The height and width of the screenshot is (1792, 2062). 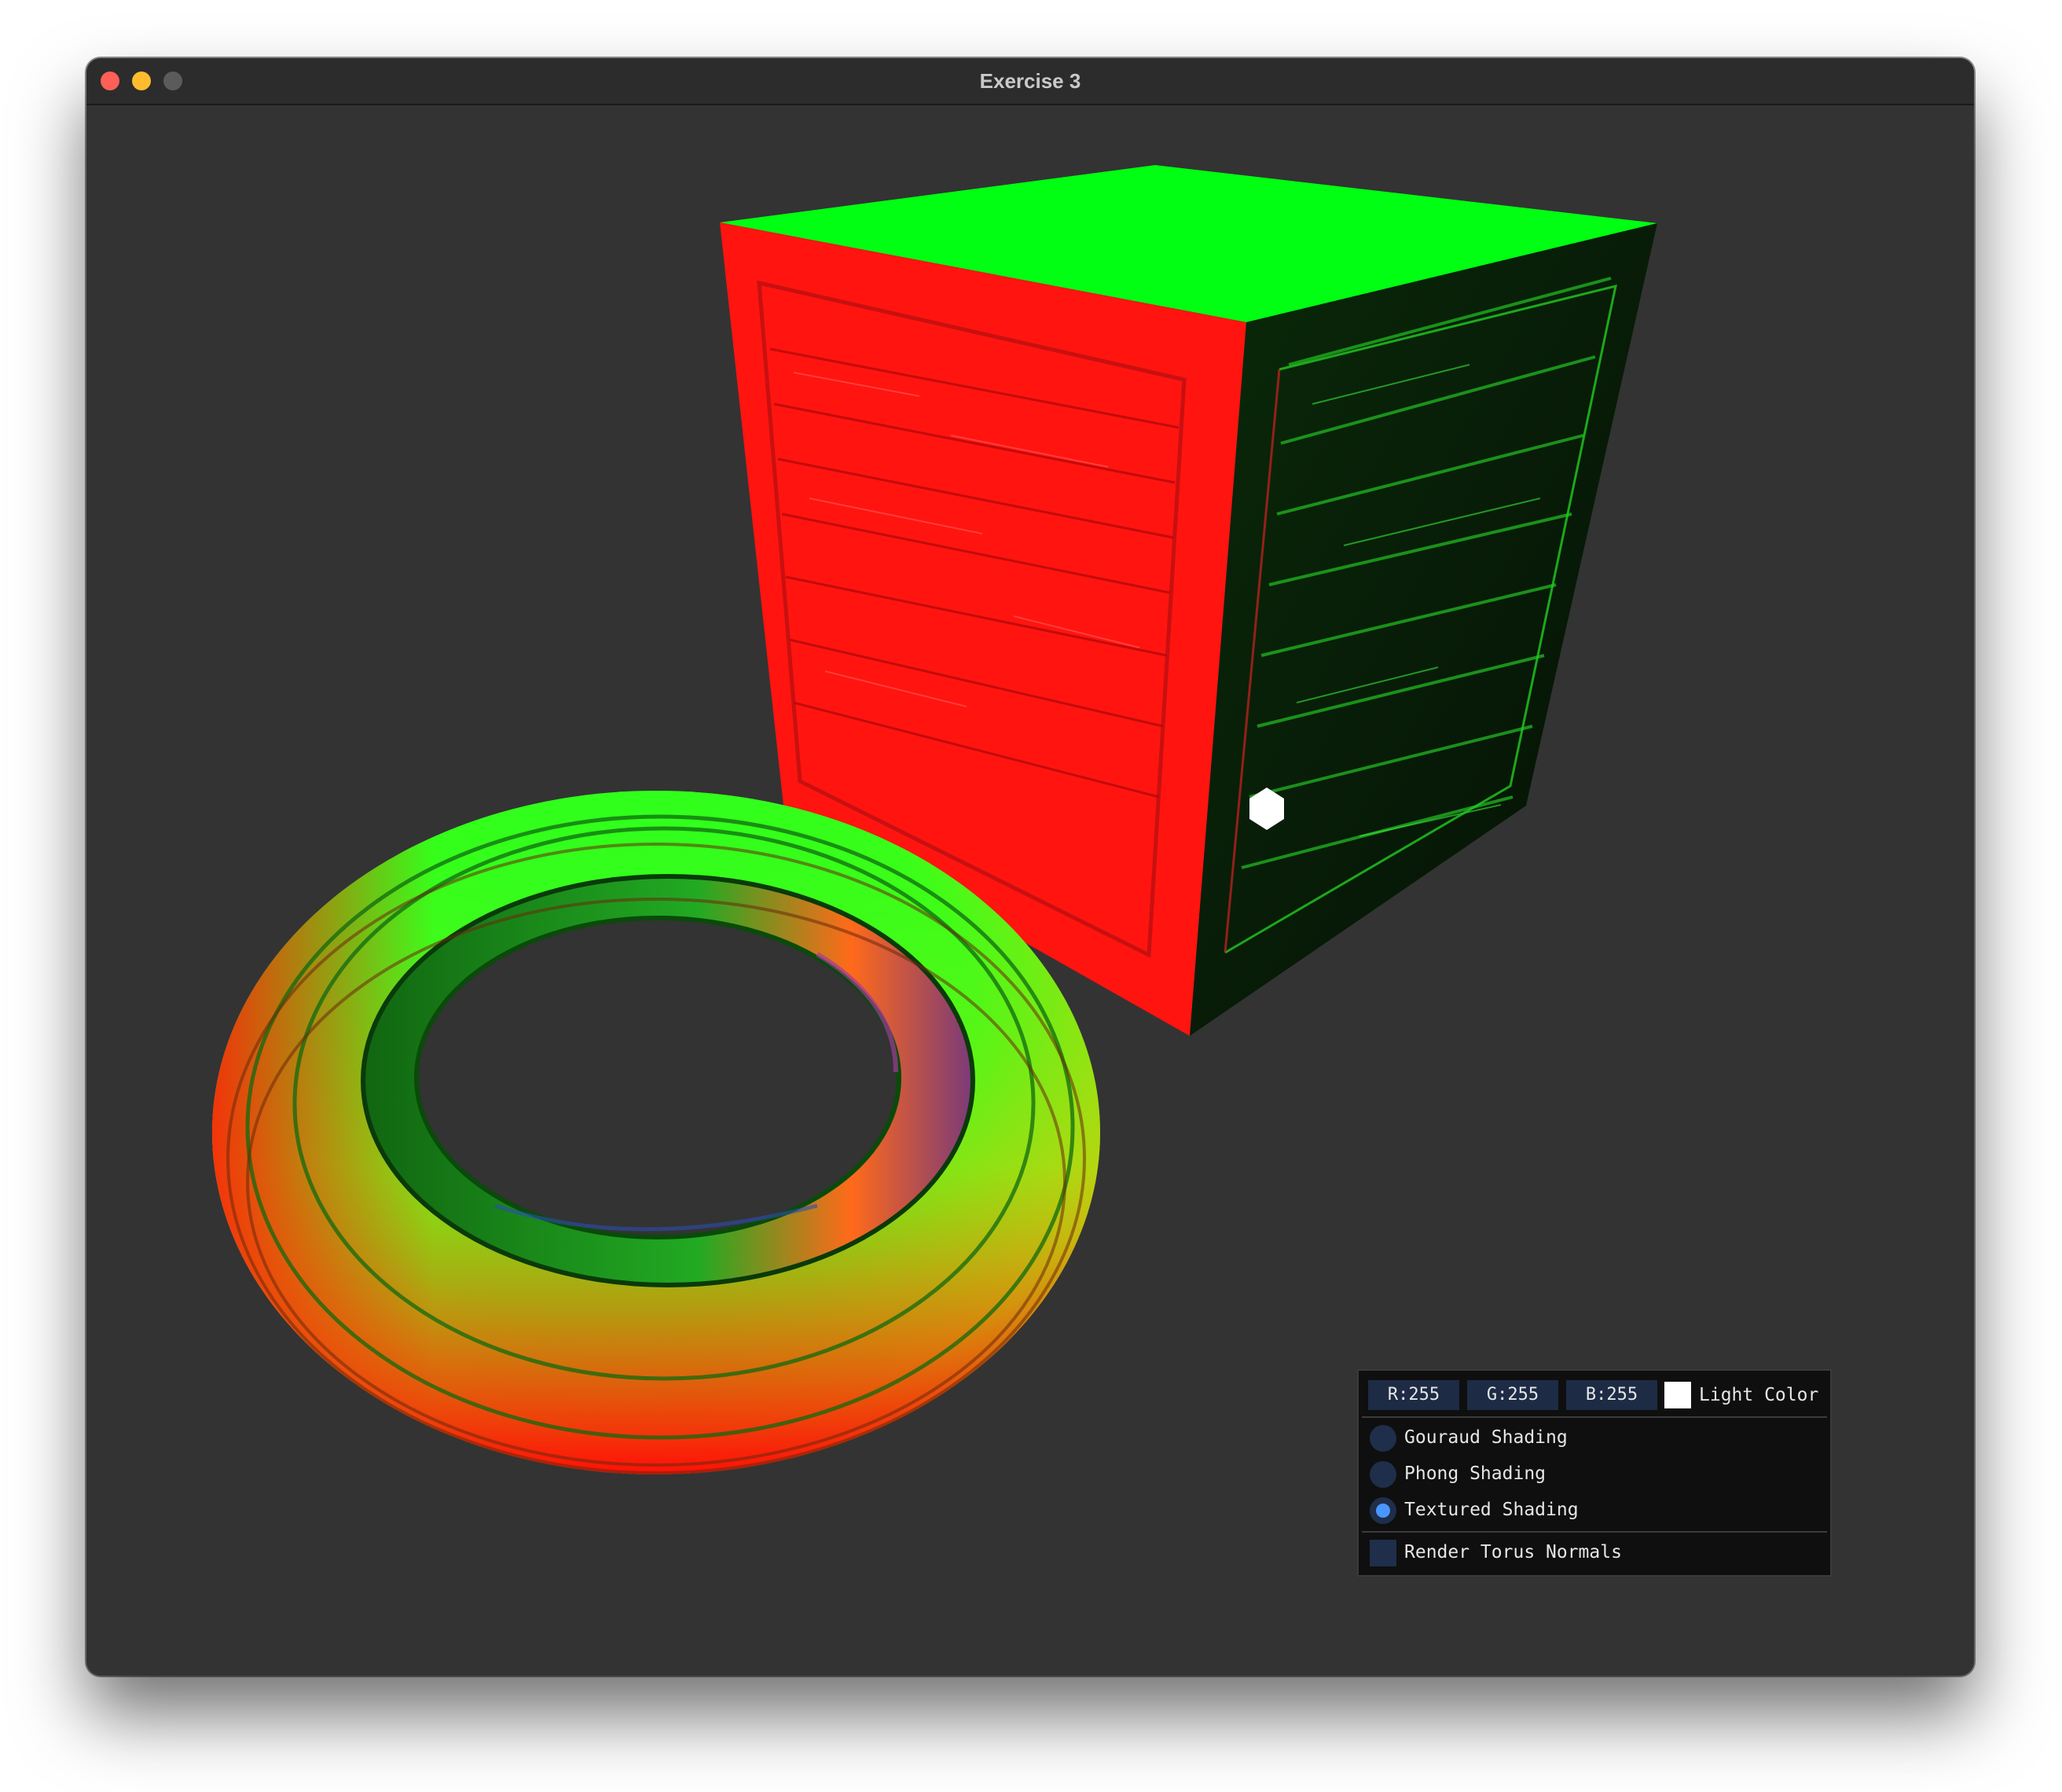 I want to click on title-bar: Exercise 3, so click(x=1030, y=81).